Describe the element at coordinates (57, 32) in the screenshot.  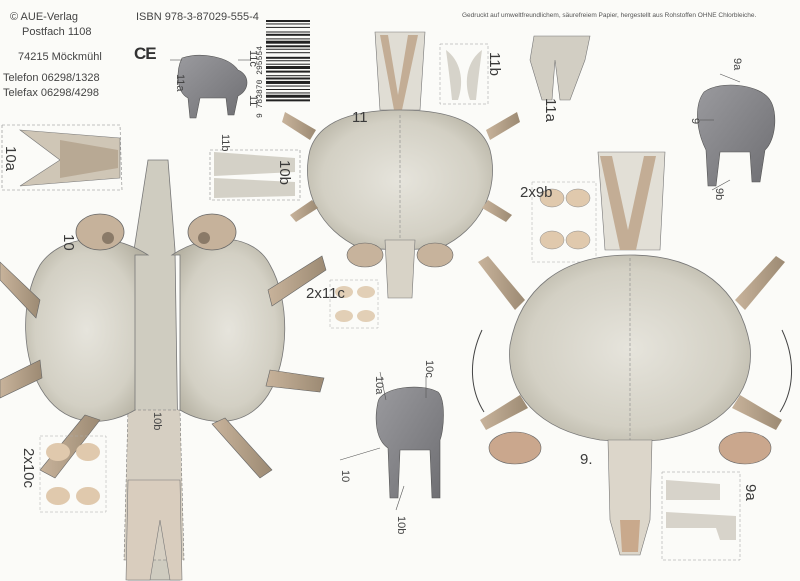
I see `publisher-postbox: Postfach 1108` at that location.